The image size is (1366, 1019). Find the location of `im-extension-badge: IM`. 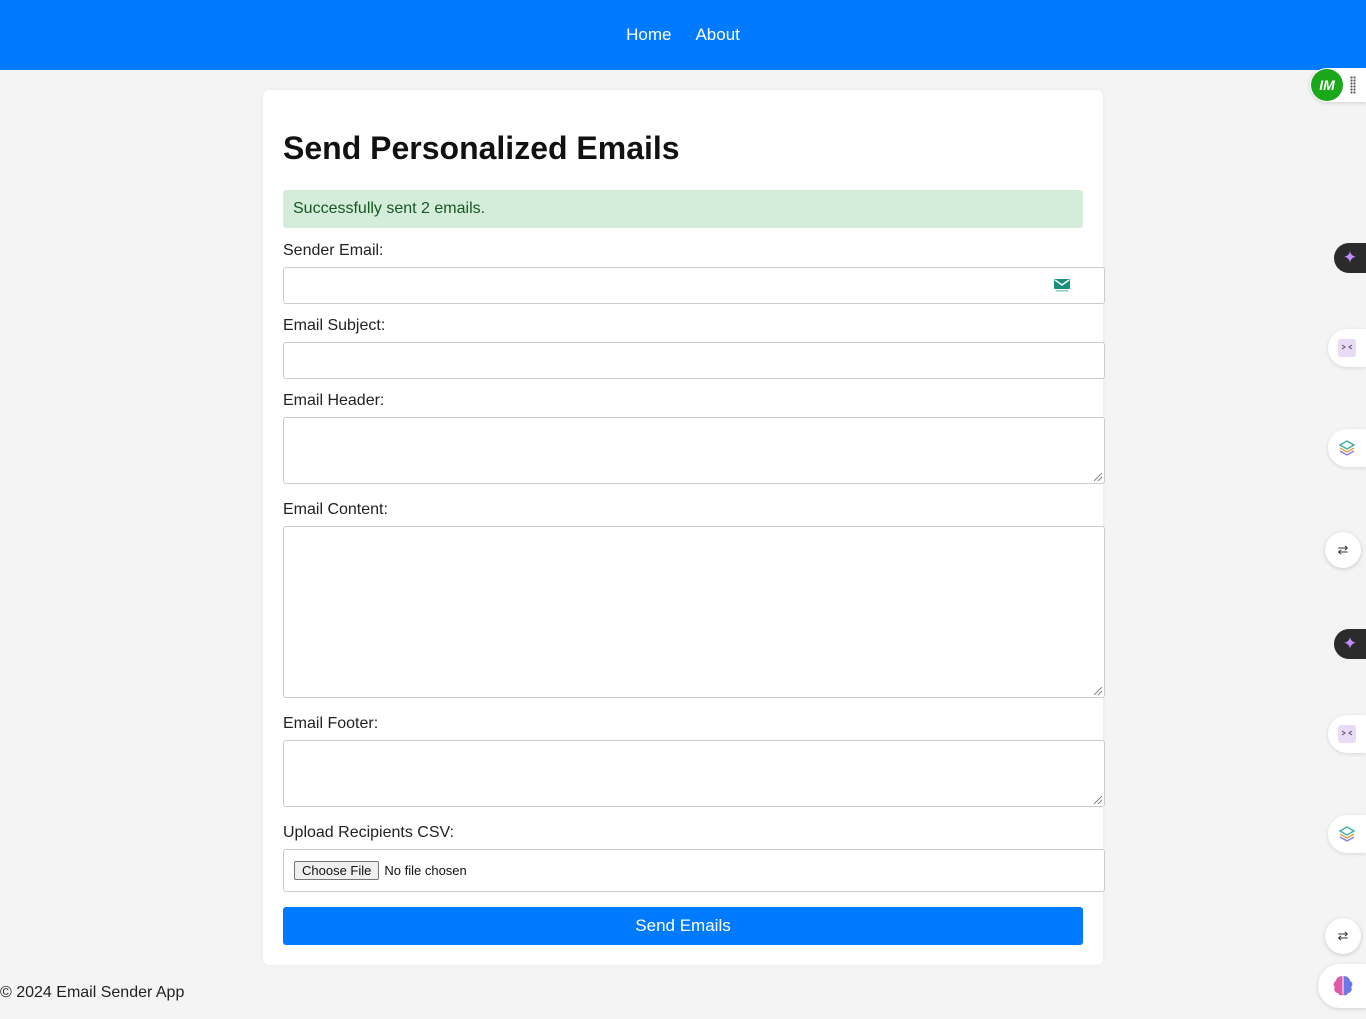

im-extension-badge: IM is located at coordinates (1338, 85).